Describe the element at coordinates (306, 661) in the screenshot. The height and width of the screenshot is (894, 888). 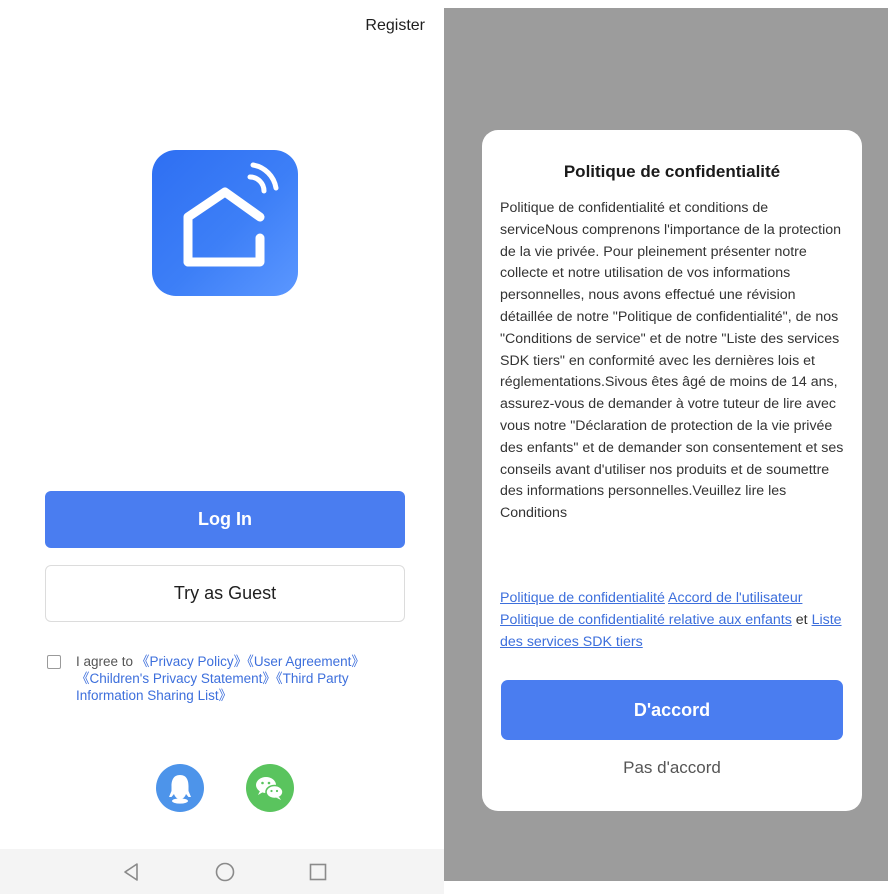
I see `user-agreement-link: 《User Agreement》` at that location.